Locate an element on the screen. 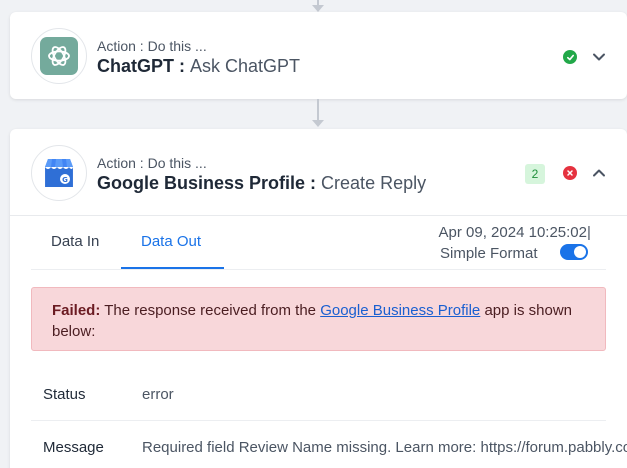  tab-data-in: Data In is located at coordinates (75, 241).